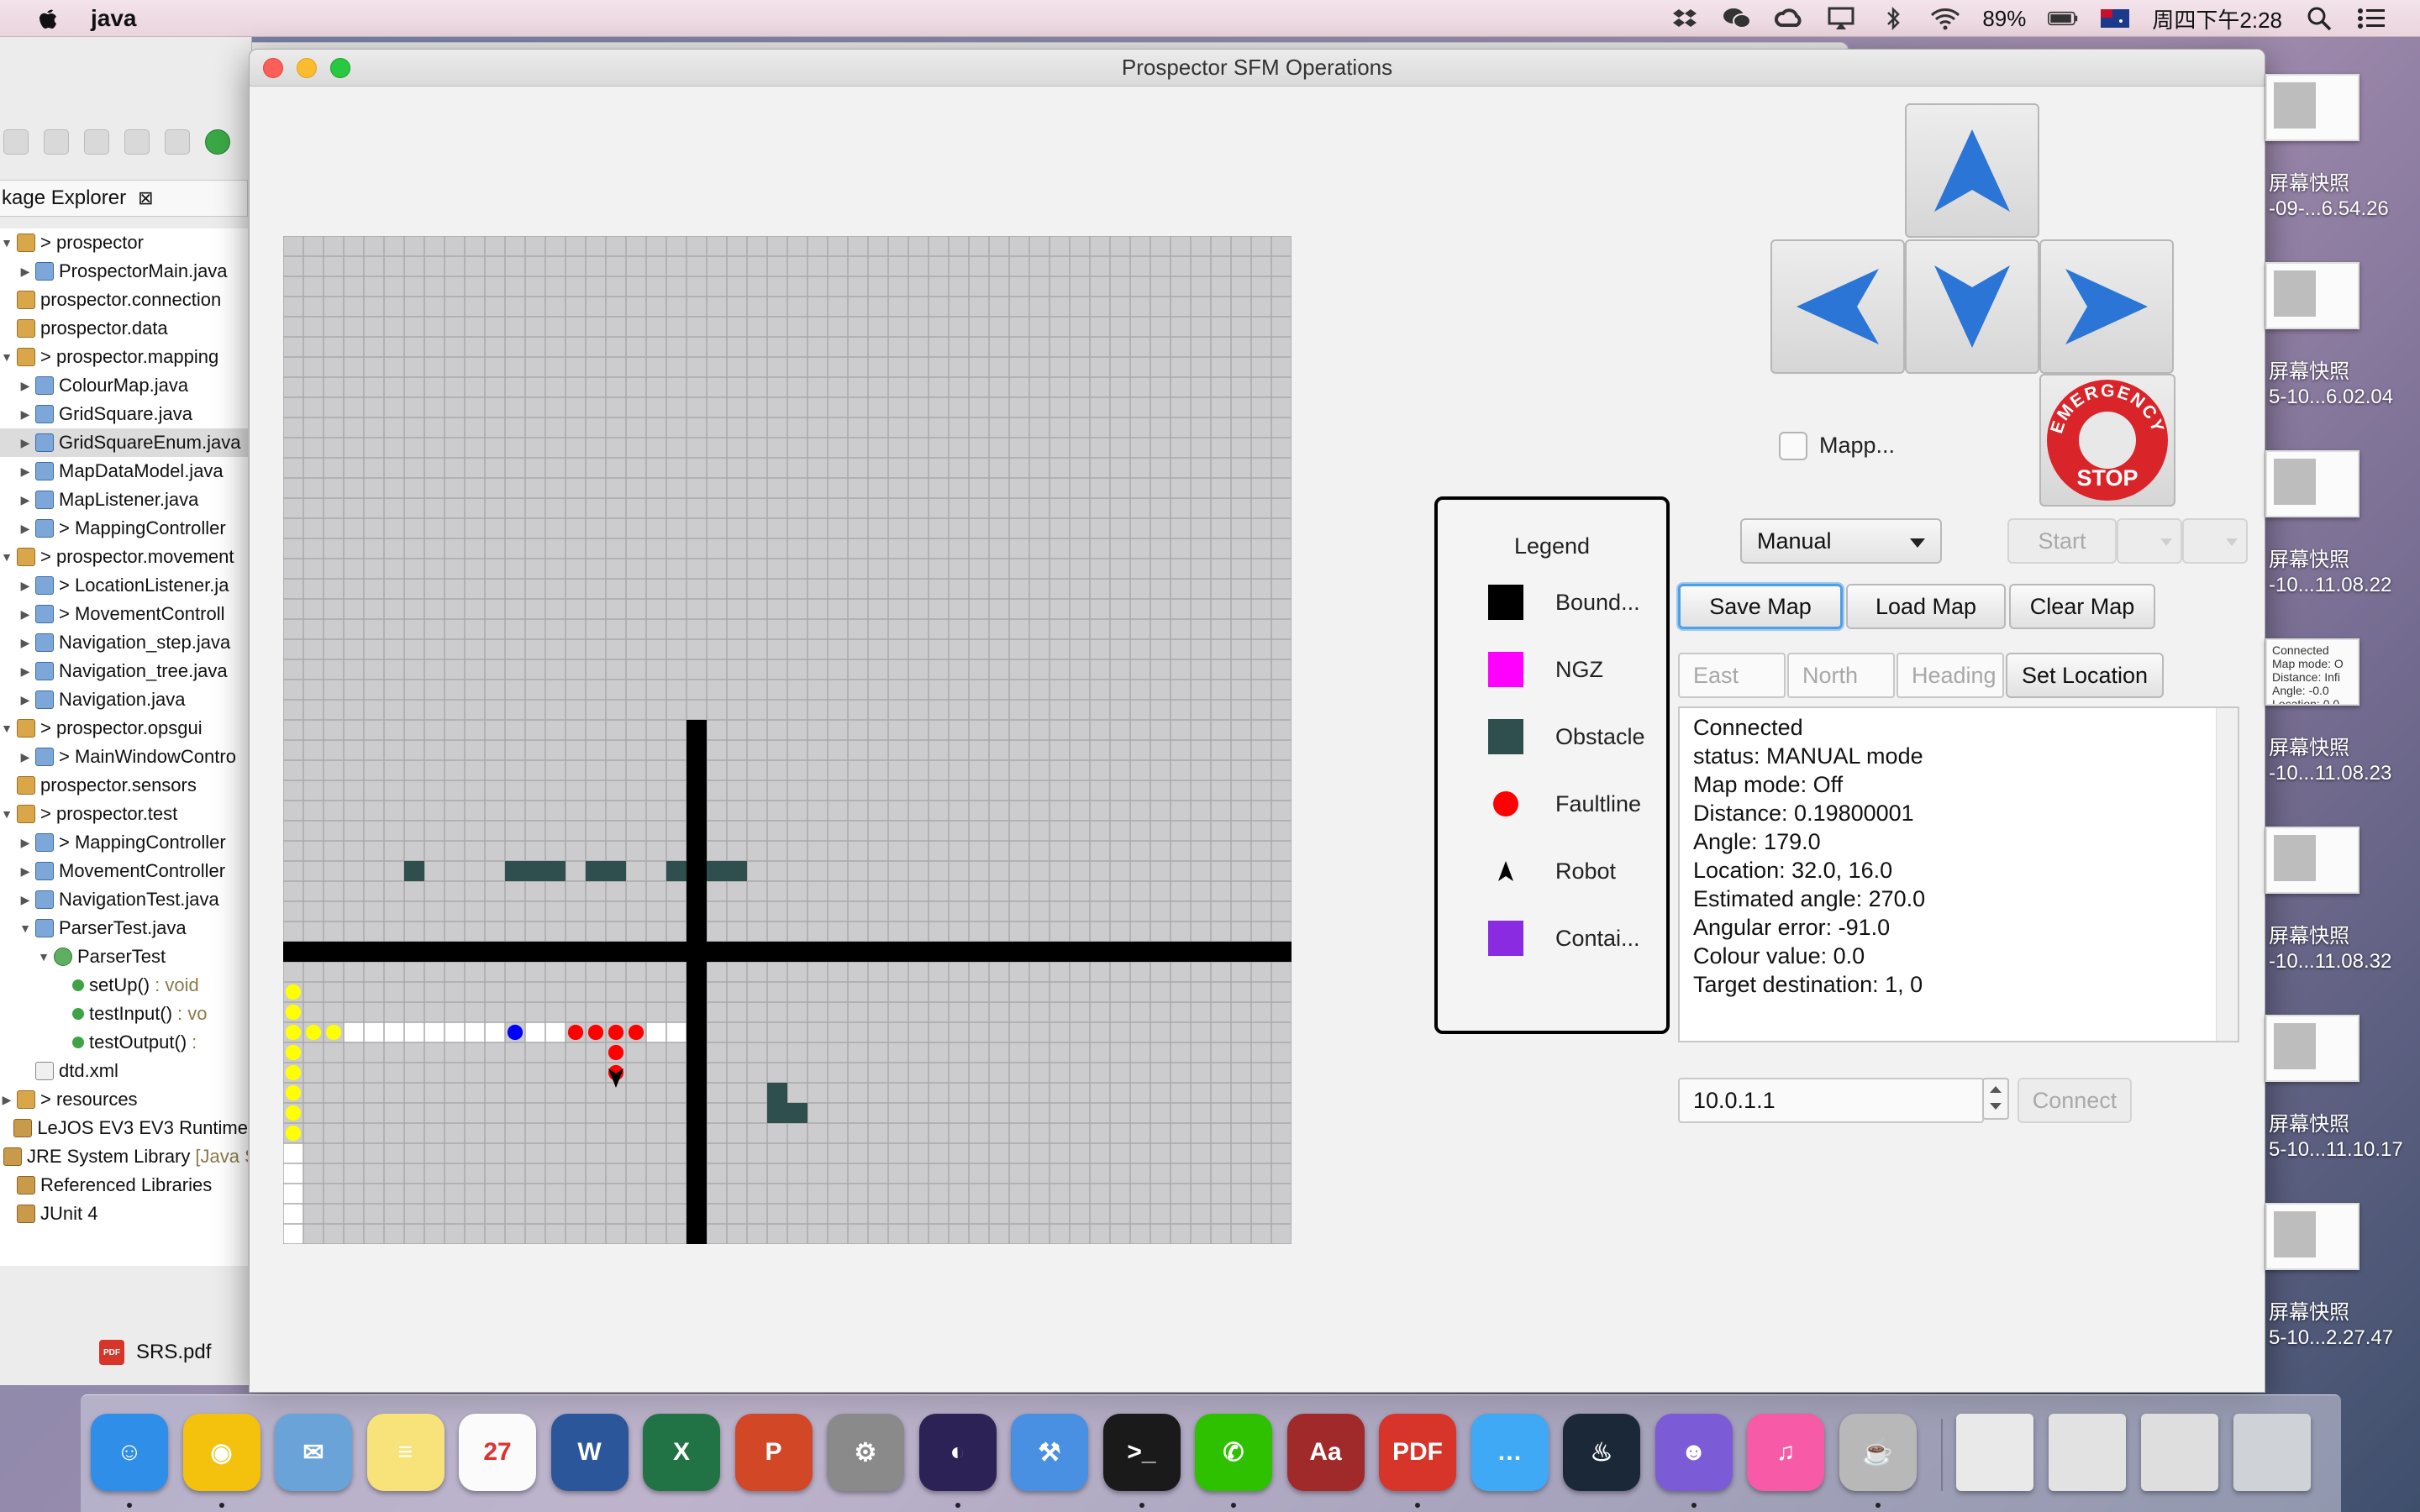 Image resolution: width=2420 pixels, height=1512 pixels. I want to click on stack-item-3-icon, so click(2179, 1452).